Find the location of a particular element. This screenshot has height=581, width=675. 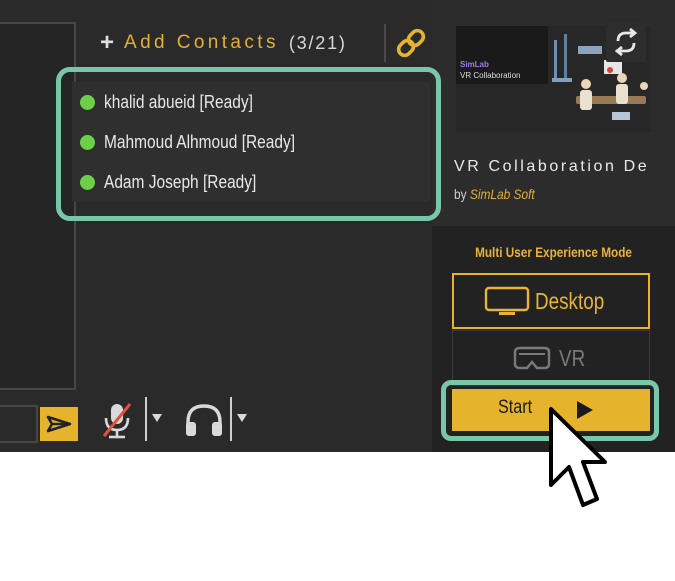

vr-mode-button: VR is located at coordinates (551, 358).